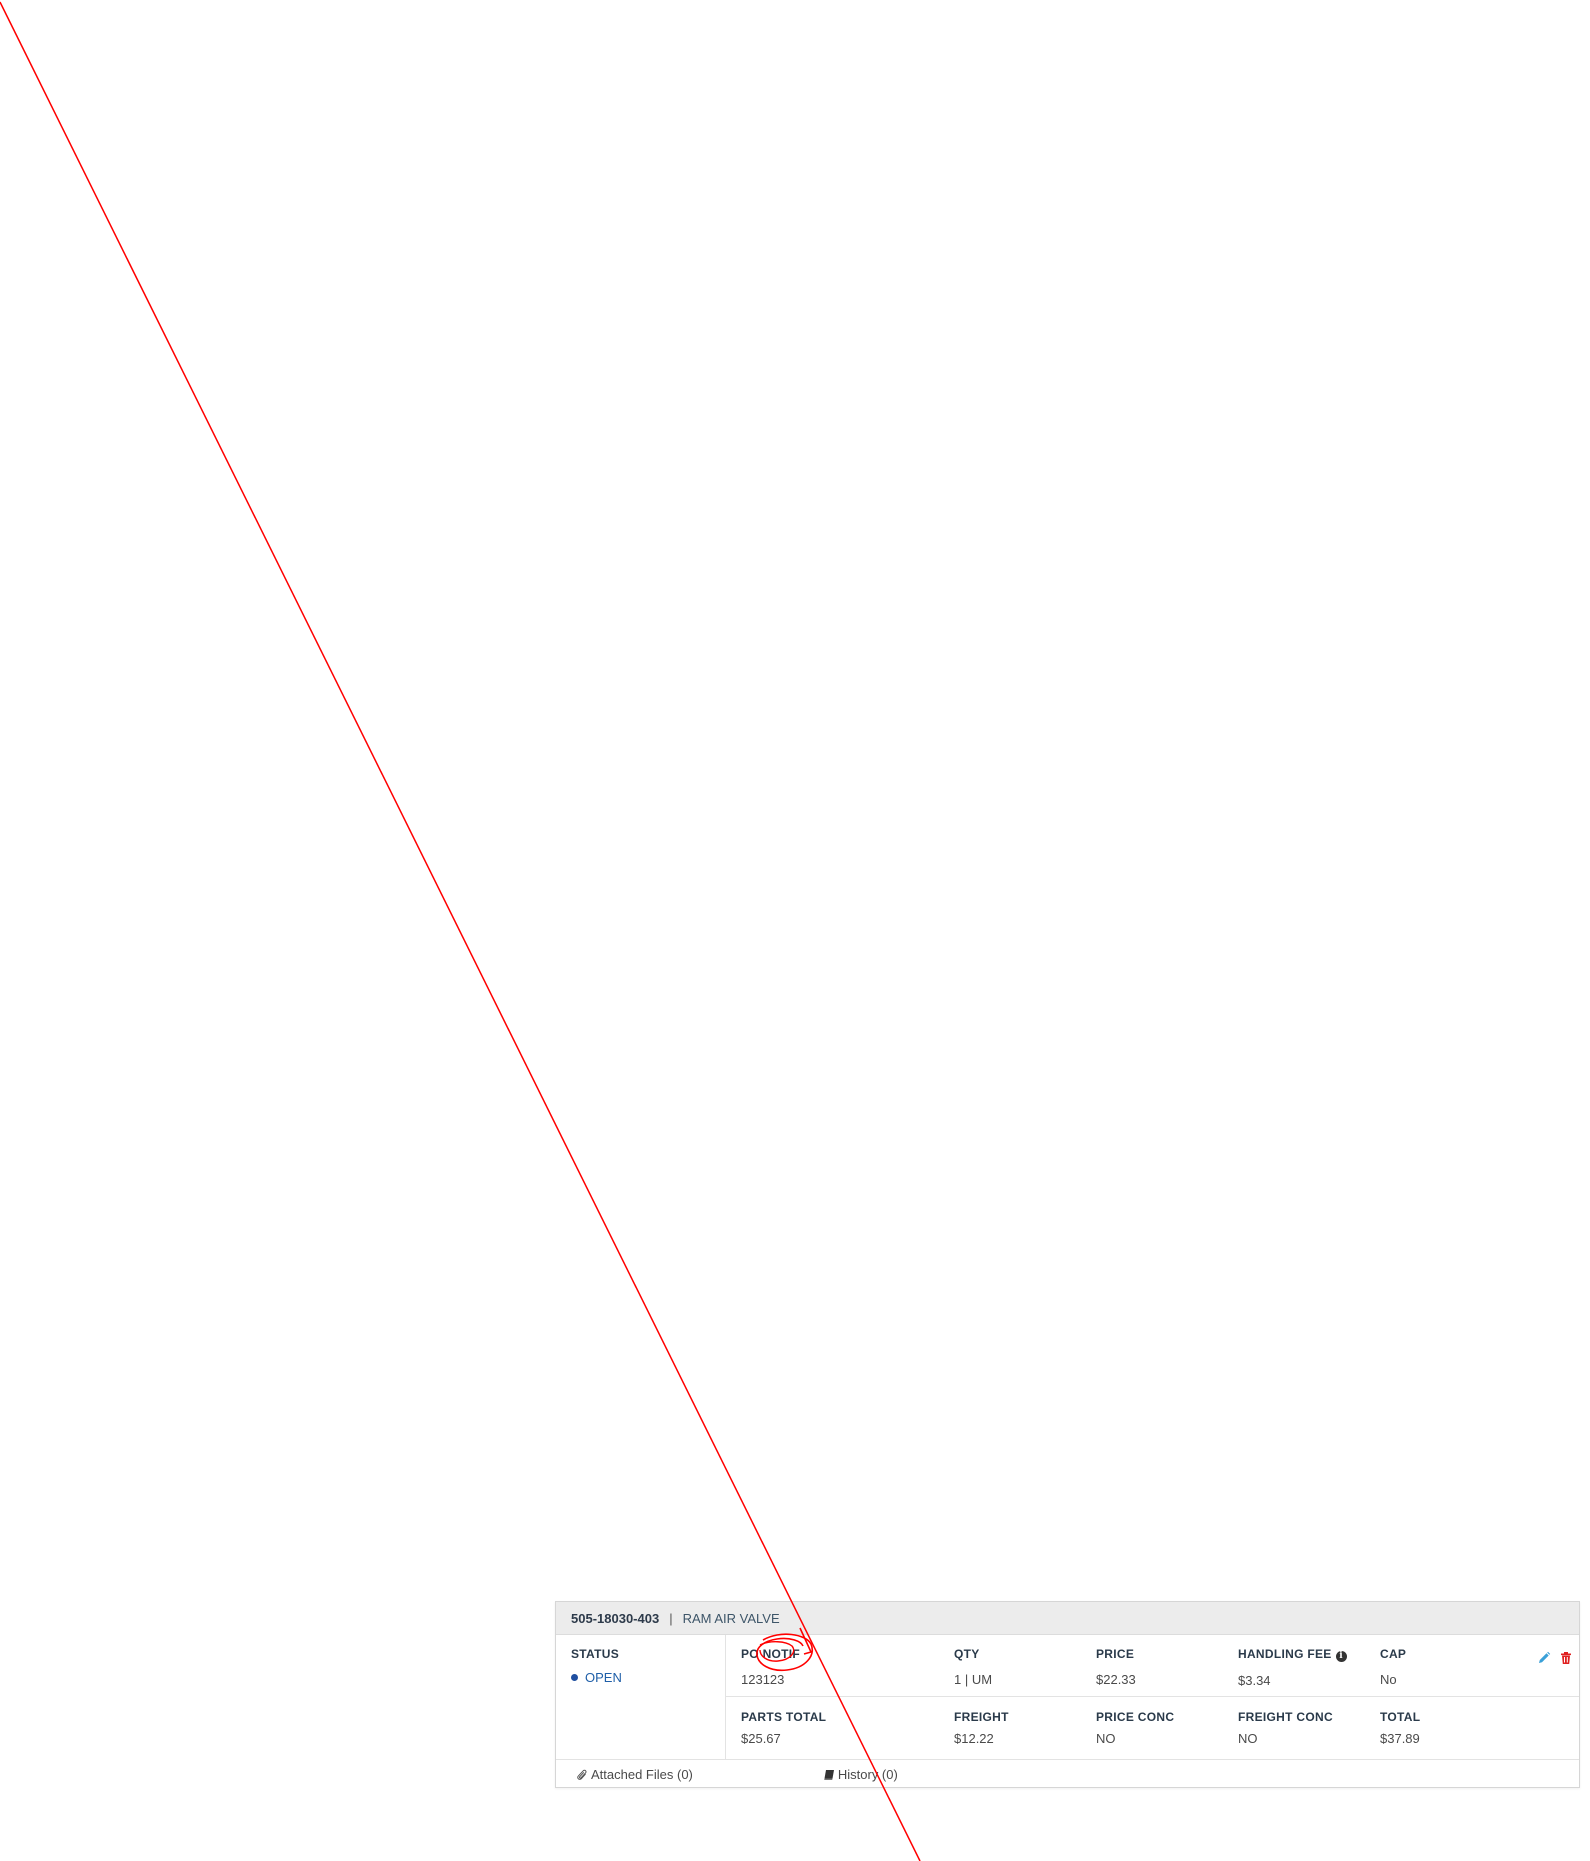 The height and width of the screenshot is (1861, 1590). What do you see at coordinates (731, 1618) in the screenshot?
I see `part-description: RAM AIR VALVE` at bounding box center [731, 1618].